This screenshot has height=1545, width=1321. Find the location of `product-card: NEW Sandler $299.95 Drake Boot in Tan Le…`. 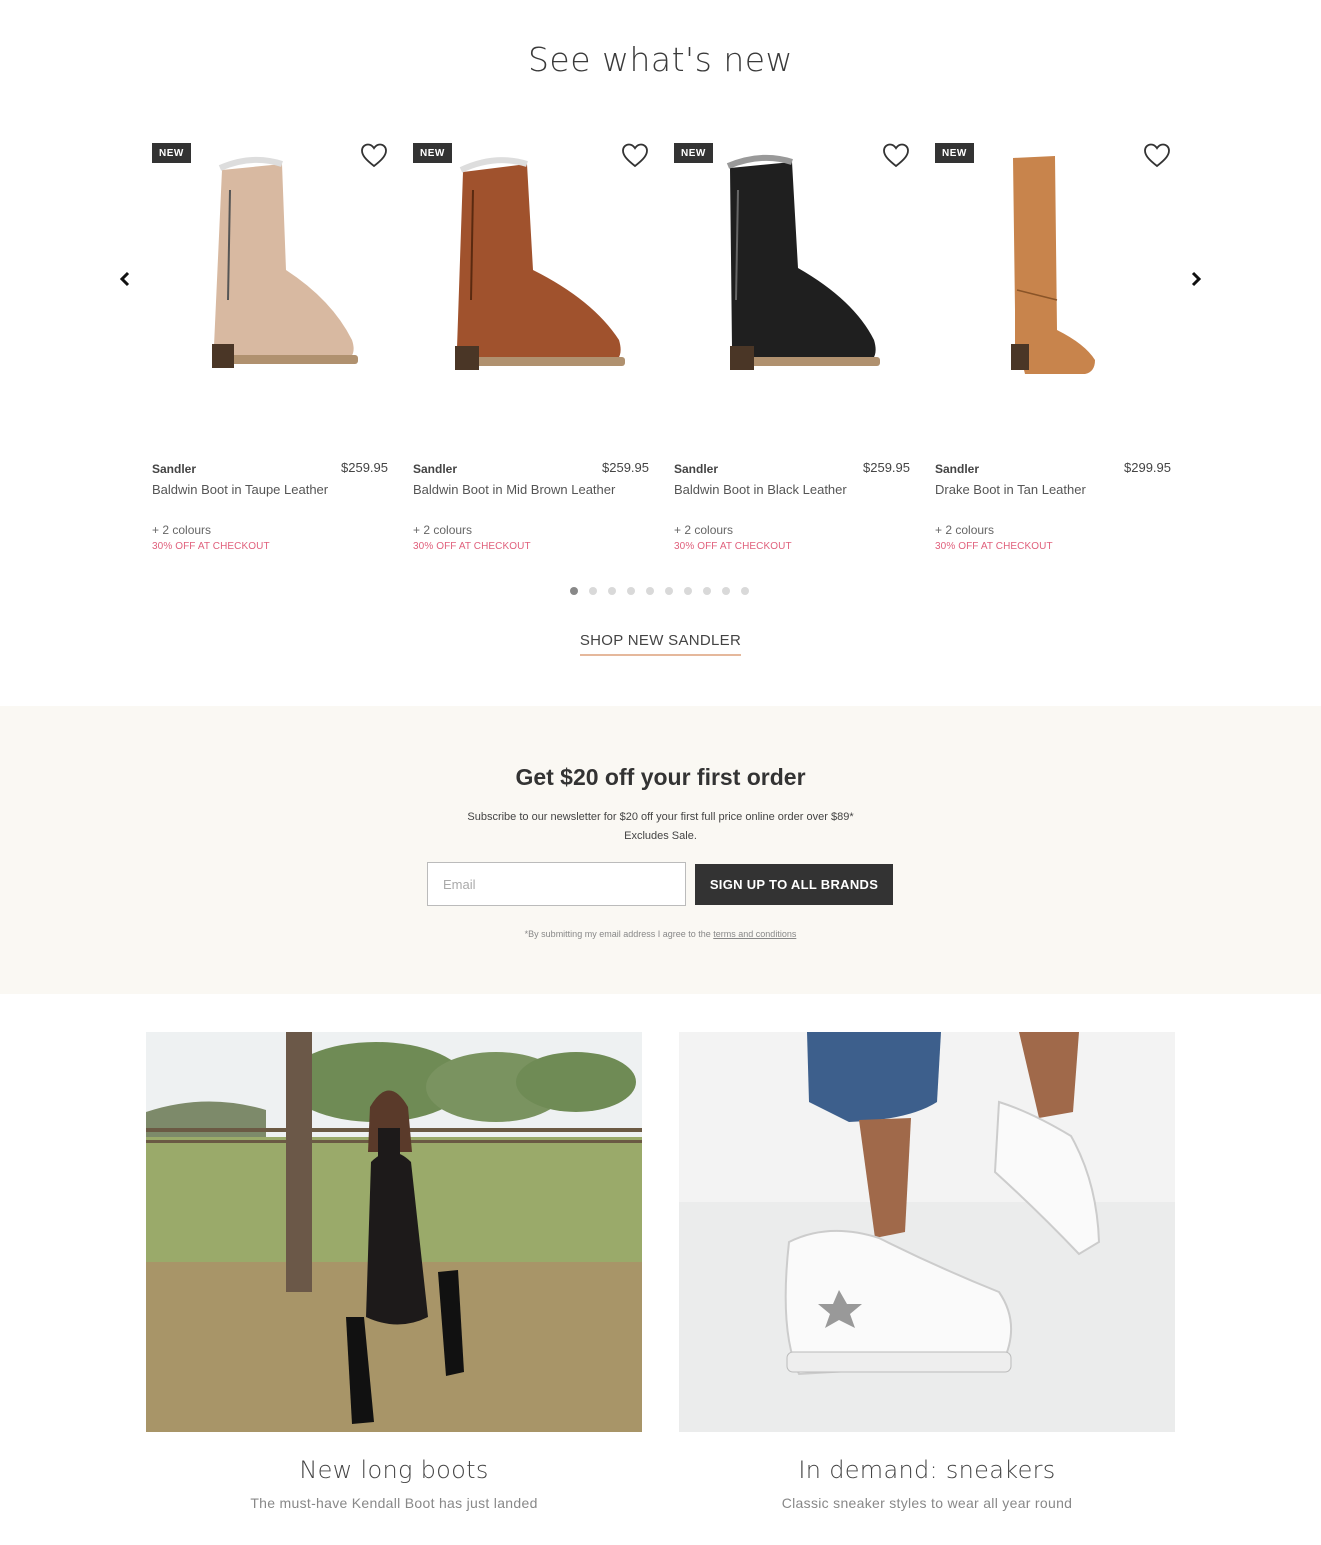

product-card: NEW Sandler $299.95 Drake Boot in Tan Le… is located at coordinates (1053, 350).